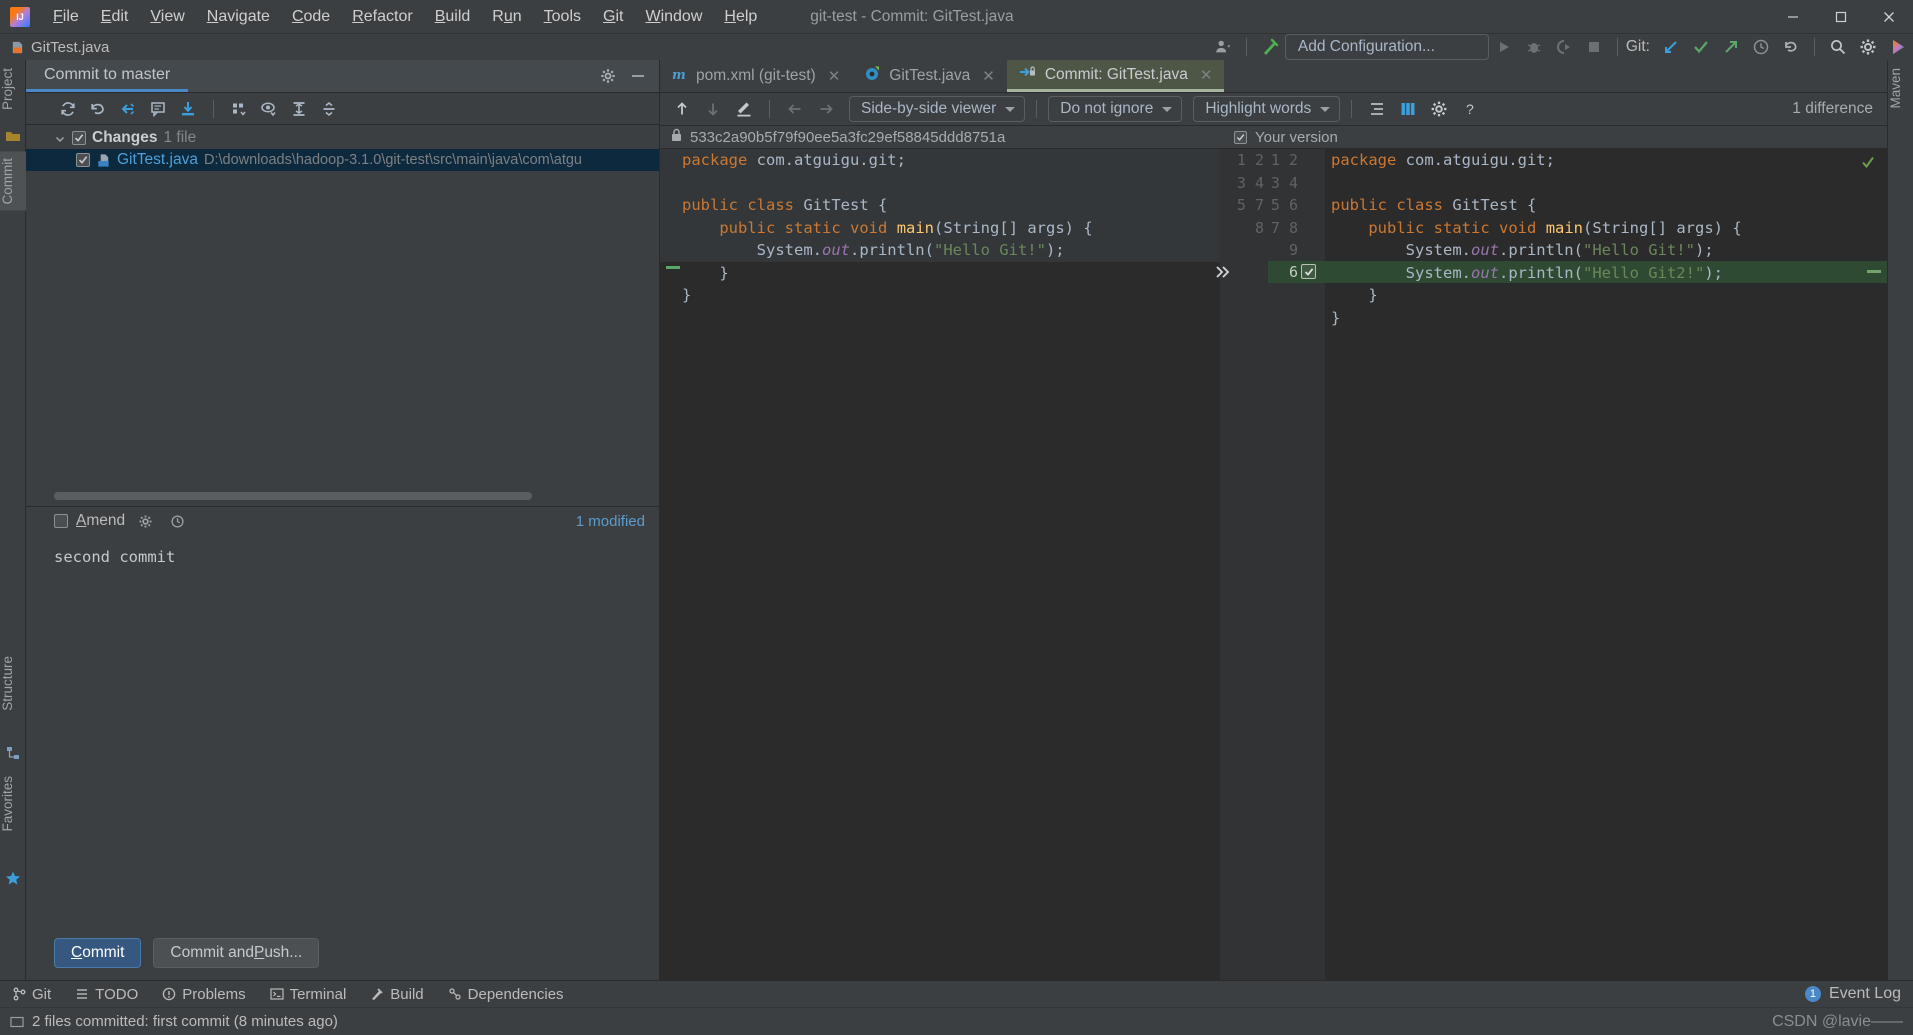 The height and width of the screenshot is (1035, 1913). Describe the element at coordinates (377, 994) in the screenshot. I see `build-hammer-icon` at that location.